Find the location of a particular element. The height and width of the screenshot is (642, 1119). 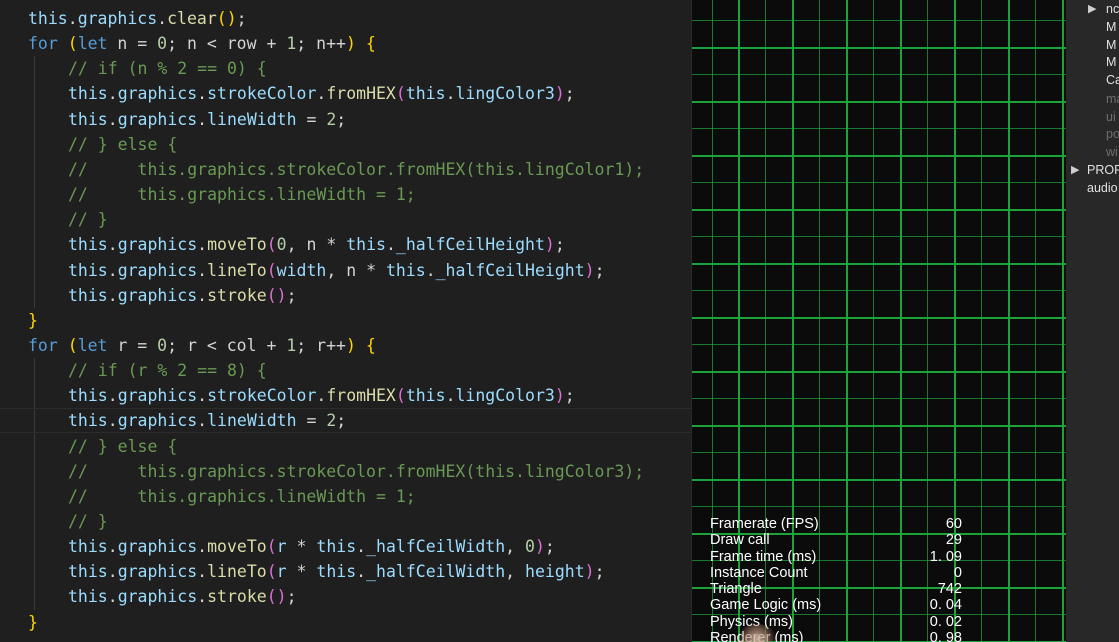

code-line: // if (n % 2 == 0) { is located at coordinates (345, 68).